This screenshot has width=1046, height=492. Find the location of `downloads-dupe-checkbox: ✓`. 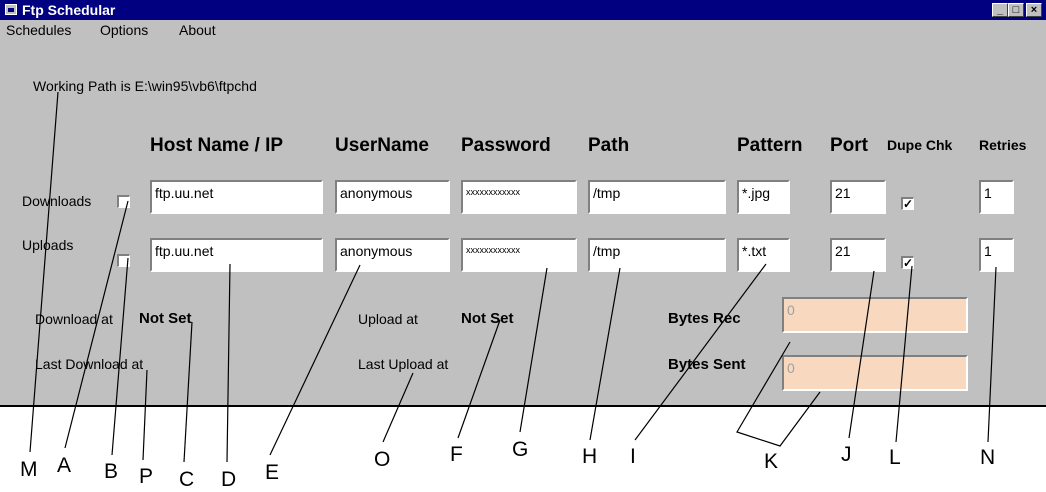

downloads-dupe-checkbox: ✓ is located at coordinates (907, 203).